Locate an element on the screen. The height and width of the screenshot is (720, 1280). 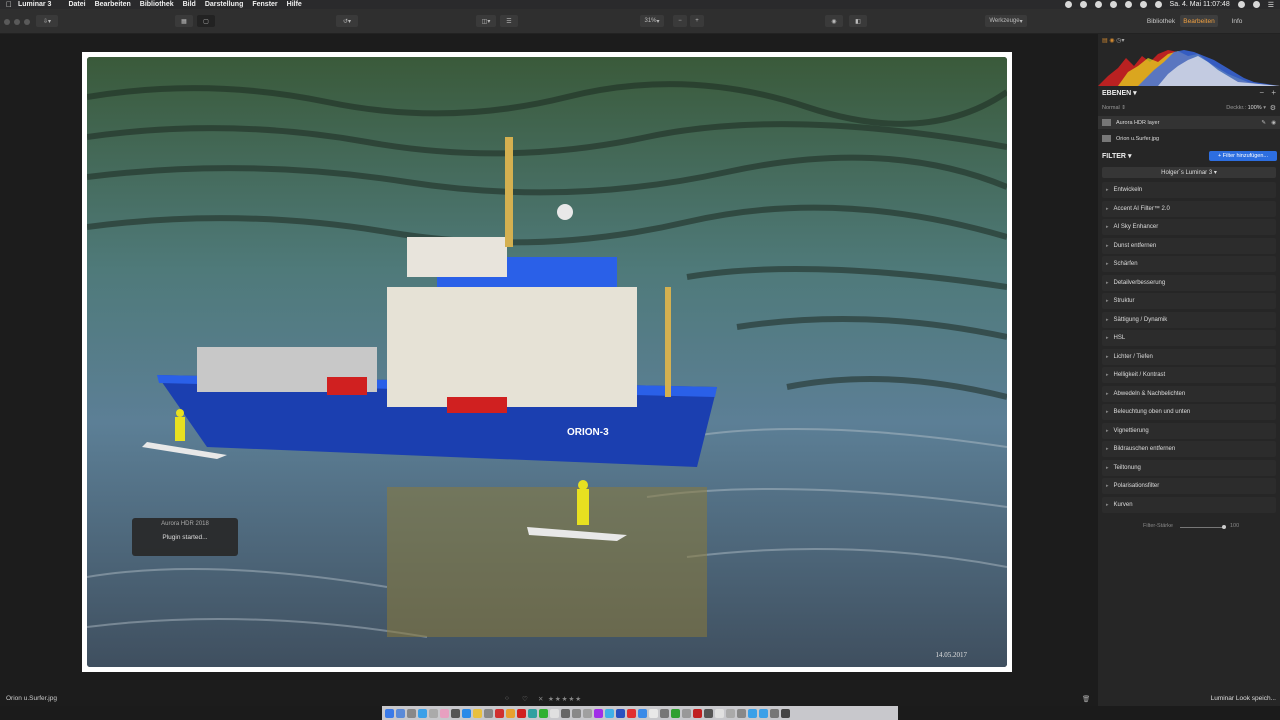
search-icon is located at coordinates (1241, 4).